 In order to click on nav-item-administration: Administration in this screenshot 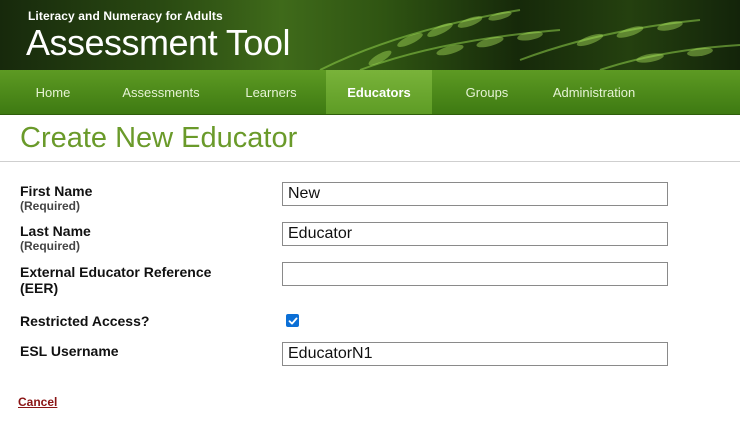, I will do `click(594, 92)`.